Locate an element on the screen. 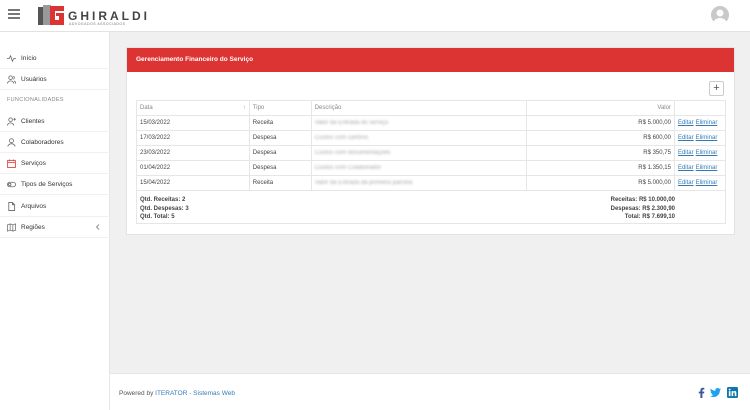 Image resolution: width=750 pixels, height=410 pixels. cell-date: 01/04/2022 is located at coordinates (193, 168).